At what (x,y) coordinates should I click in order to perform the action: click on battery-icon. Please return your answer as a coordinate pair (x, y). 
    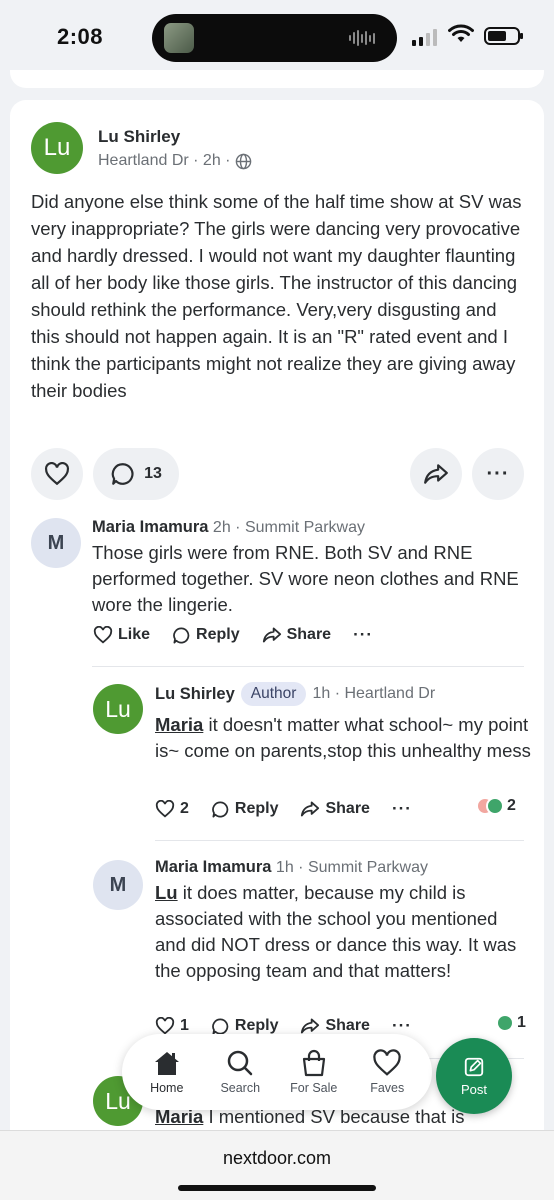
    Looking at the image, I should click on (503, 36).